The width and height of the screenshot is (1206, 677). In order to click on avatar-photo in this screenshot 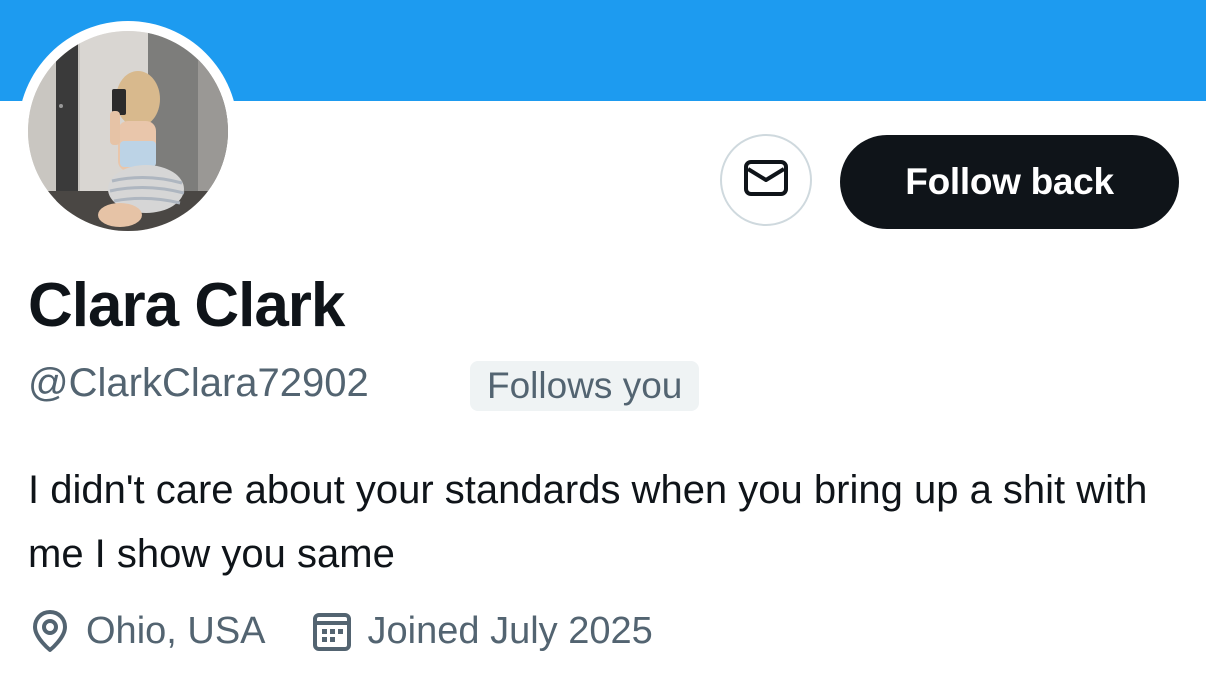, I will do `click(128, 131)`.